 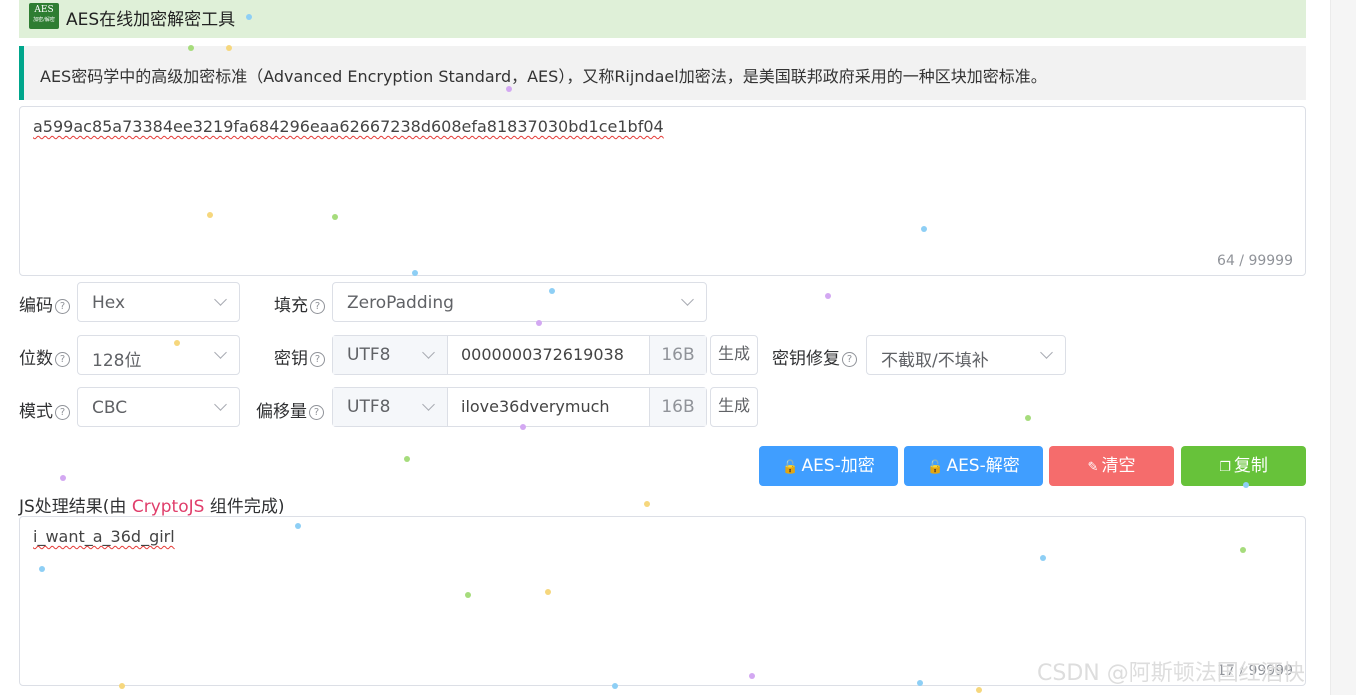 I want to click on encoding-select: Hex, so click(x=158, y=302).